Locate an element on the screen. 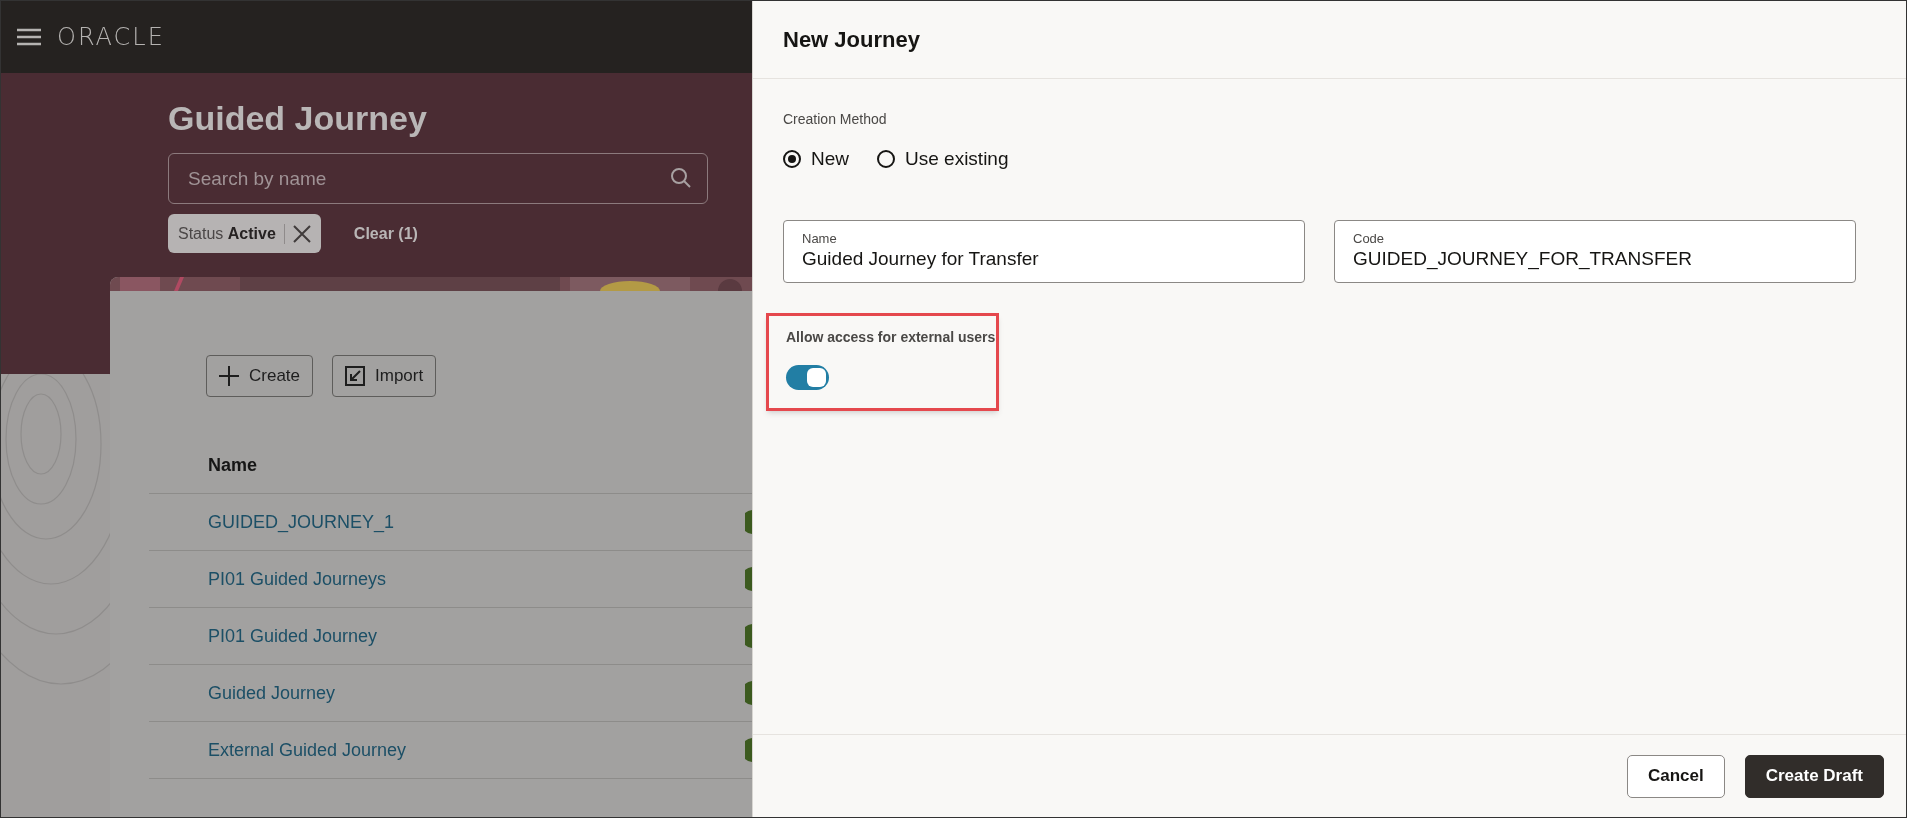  journey-link: Guided Journey is located at coordinates (272, 693).